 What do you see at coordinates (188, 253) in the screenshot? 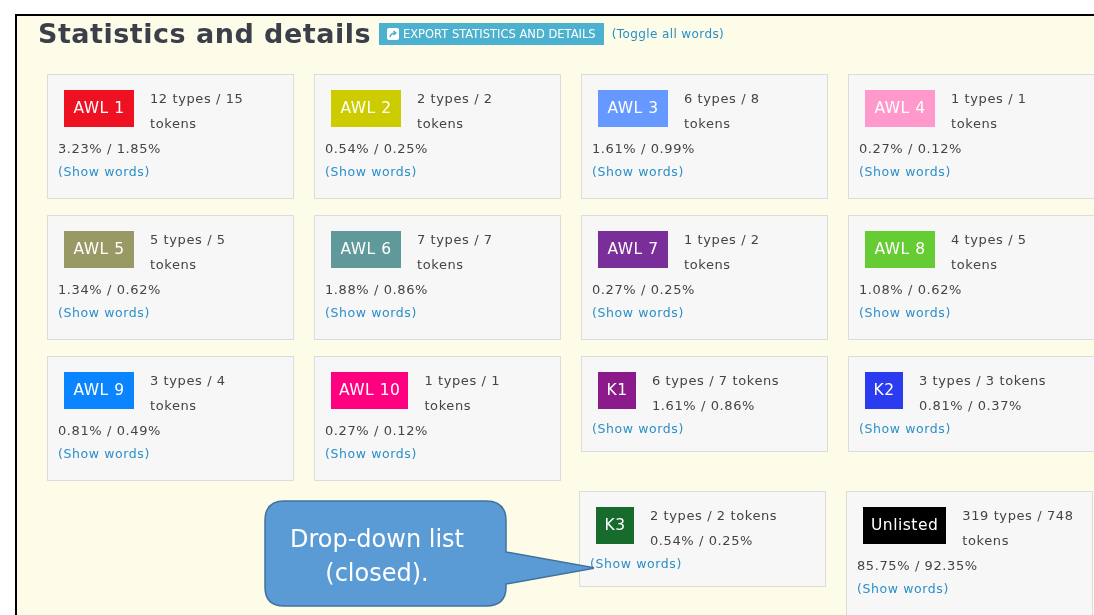
I see `types-tokens-text: 5 types / 5 tokens` at bounding box center [188, 253].